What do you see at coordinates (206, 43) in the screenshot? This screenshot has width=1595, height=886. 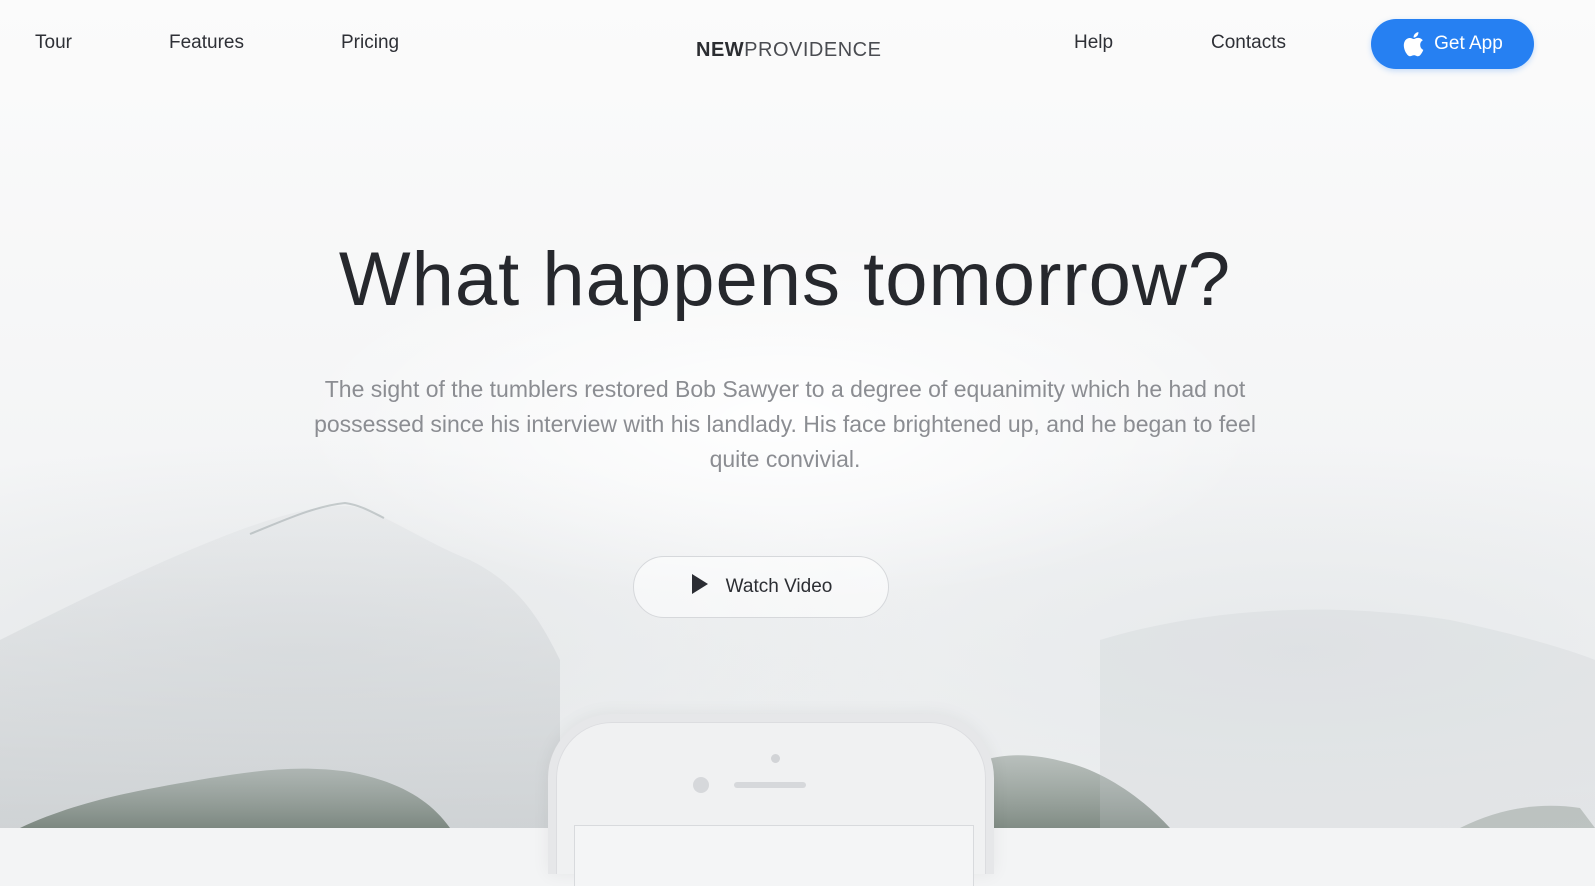 I see `nav-link-features: Features` at bounding box center [206, 43].